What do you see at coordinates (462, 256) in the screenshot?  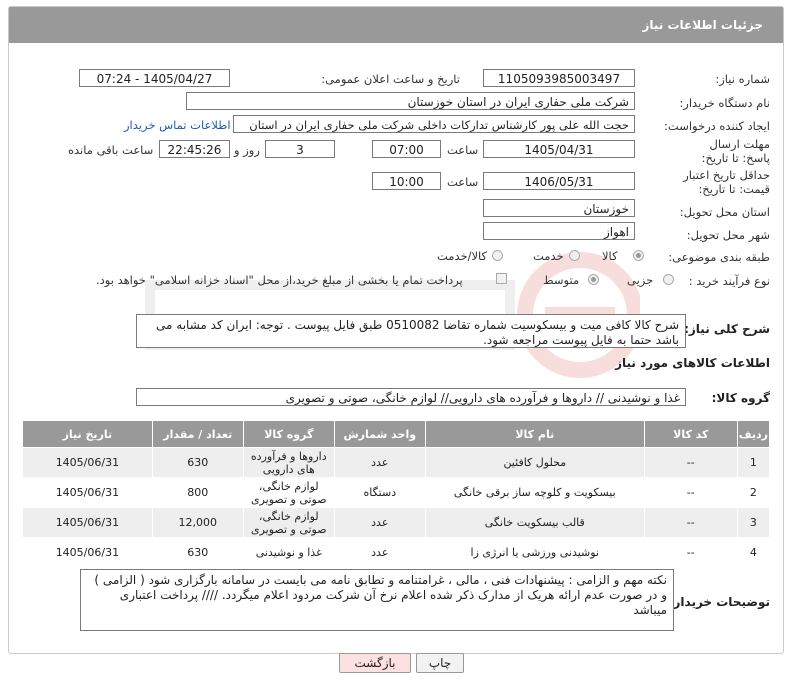 I see `category-option-goods-service: کالا/خدمت` at bounding box center [462, 256].